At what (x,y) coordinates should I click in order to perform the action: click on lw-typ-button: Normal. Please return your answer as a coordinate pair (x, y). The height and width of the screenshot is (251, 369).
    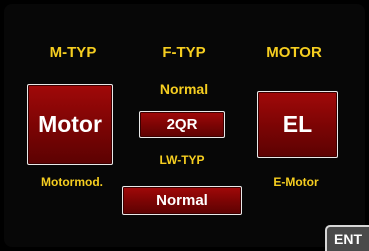
    Looking at the image, I should click on (182, 200).